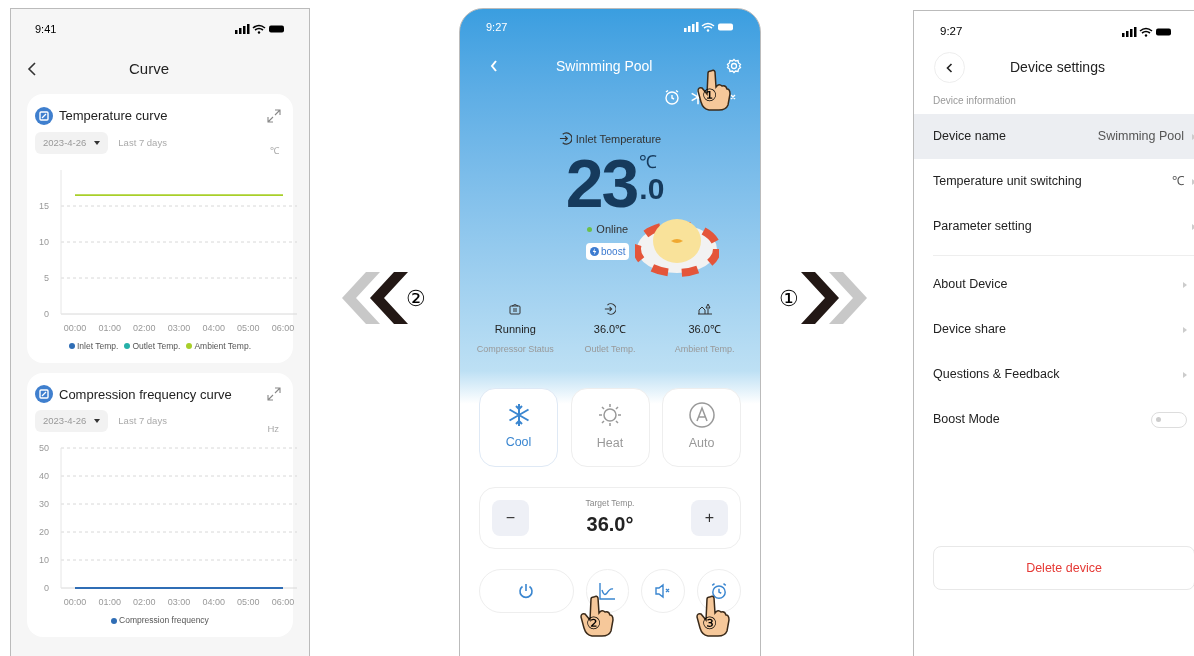  Describe the element at coordinates (601, 183) in the screenshot. I see `inlet-temperature: 23` at that location.